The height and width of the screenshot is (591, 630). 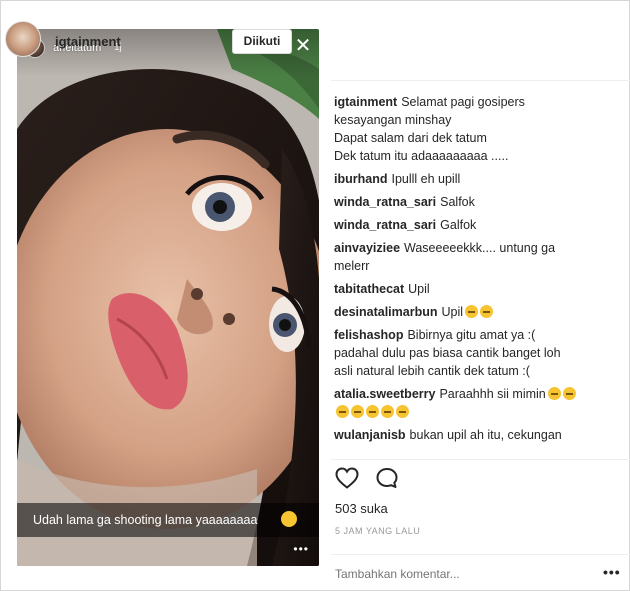 I want to click on comment-text: Waseeeeekkk.... untung ga, so click(x=480, y=248).